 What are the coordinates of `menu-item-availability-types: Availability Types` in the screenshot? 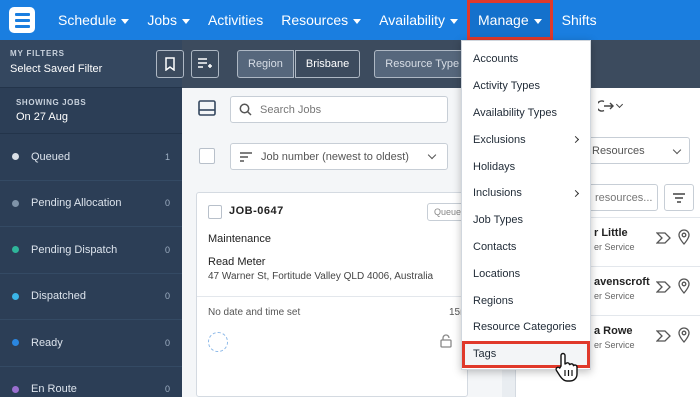 It's located at (526, 113).